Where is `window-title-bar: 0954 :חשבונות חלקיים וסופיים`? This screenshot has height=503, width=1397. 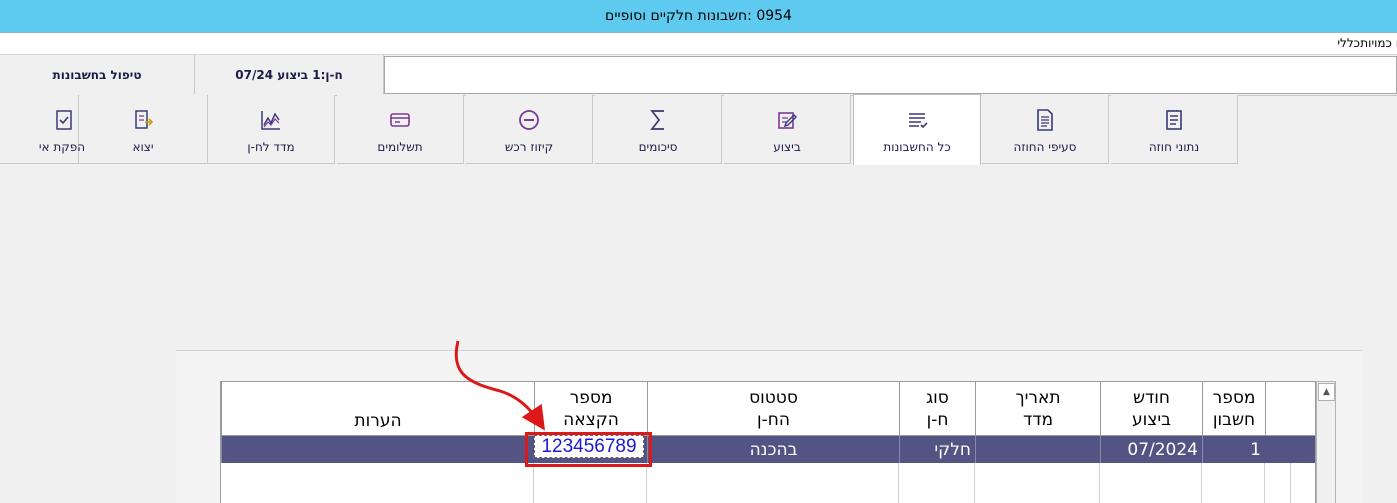
window-title-bar: 0954 :חשבונות חלקיים וסופיים is located at coordinates (698, 16).